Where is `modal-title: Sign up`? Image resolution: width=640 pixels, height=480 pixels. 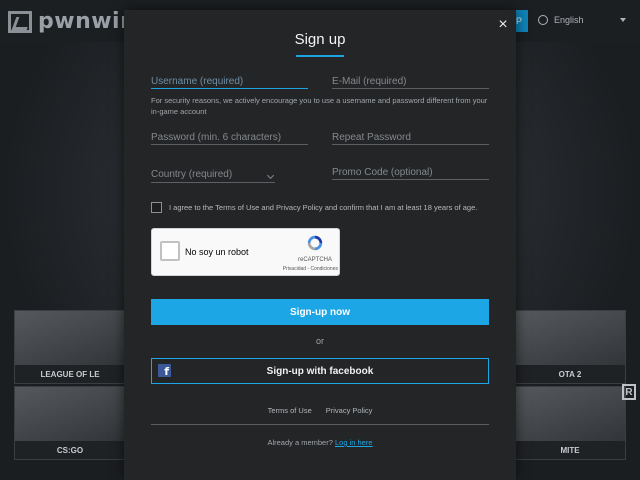 modal-title: Sign up is located at coordinates (320, 39).